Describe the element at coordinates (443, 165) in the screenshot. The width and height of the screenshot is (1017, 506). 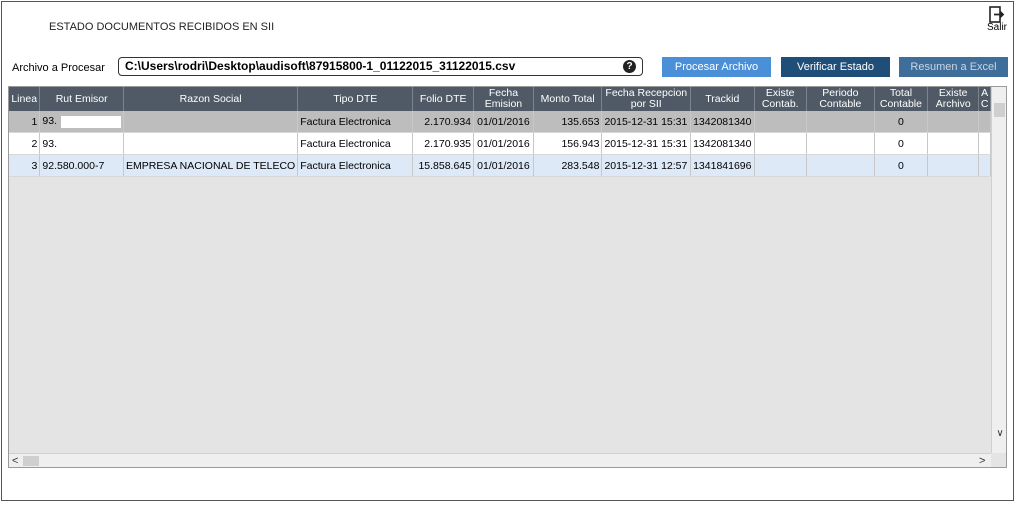
I see `cell-folio: 15.858.645` at that location.